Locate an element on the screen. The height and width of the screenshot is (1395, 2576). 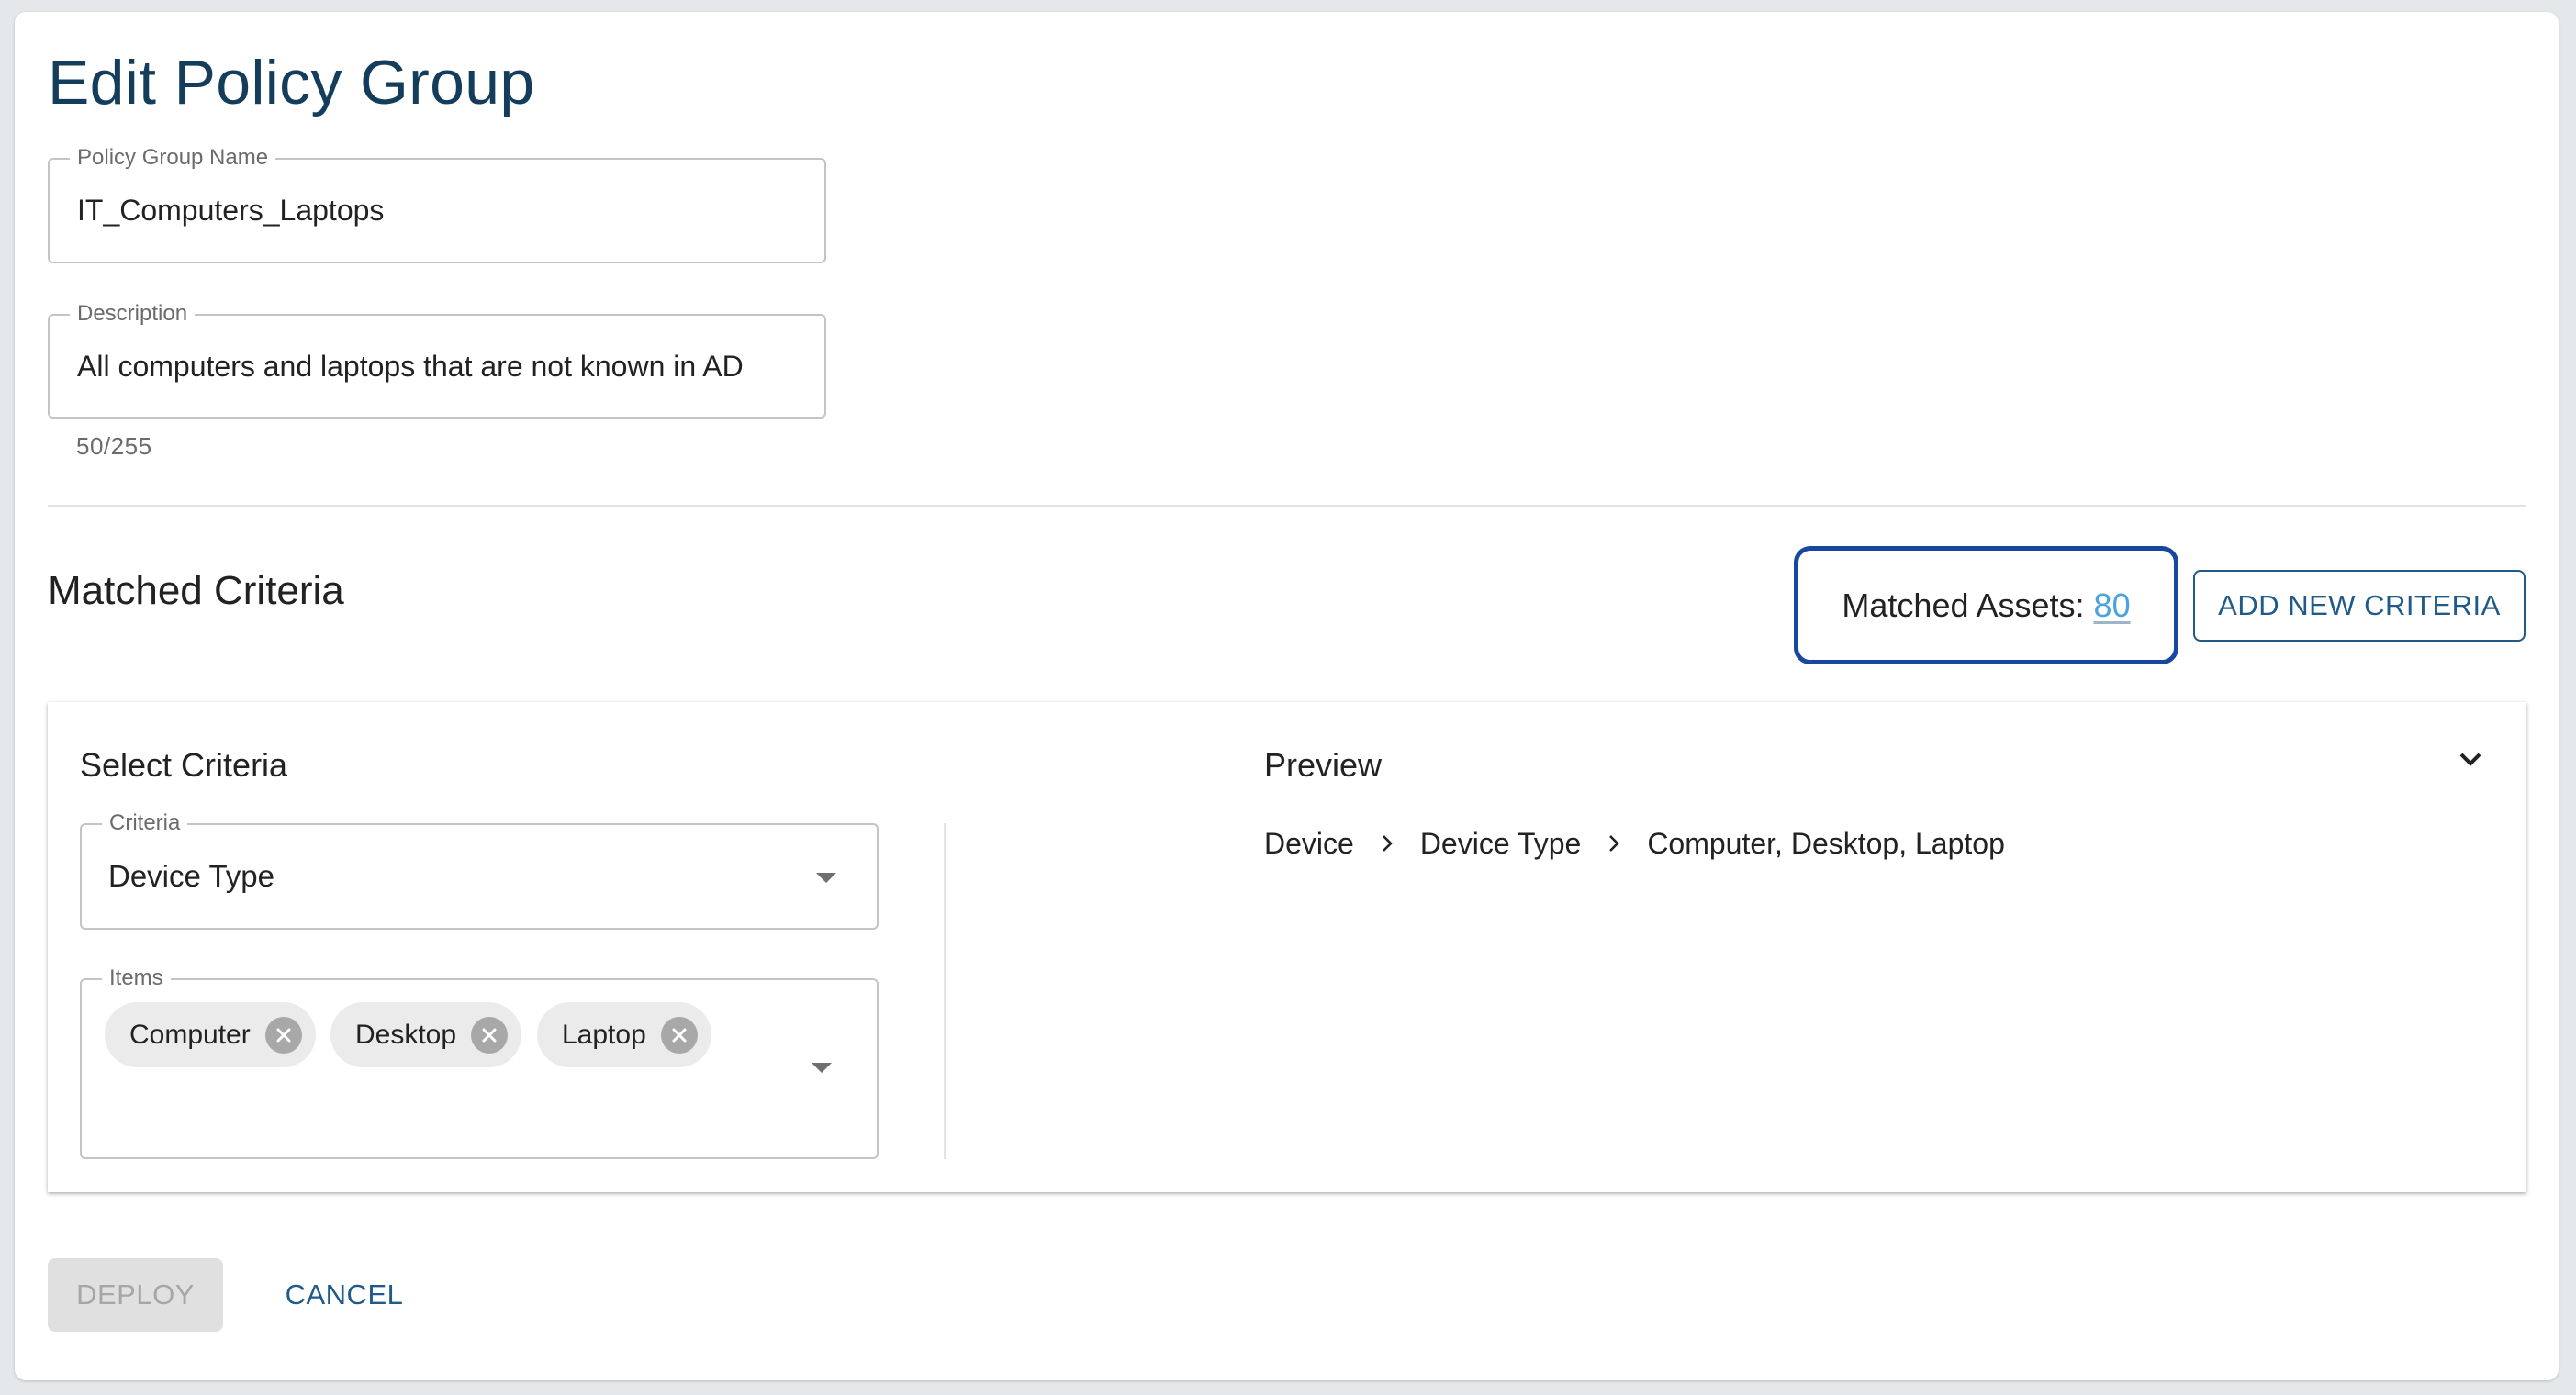
matched-criteria-title: Matched Criteria is located at coordinates (196, 590).